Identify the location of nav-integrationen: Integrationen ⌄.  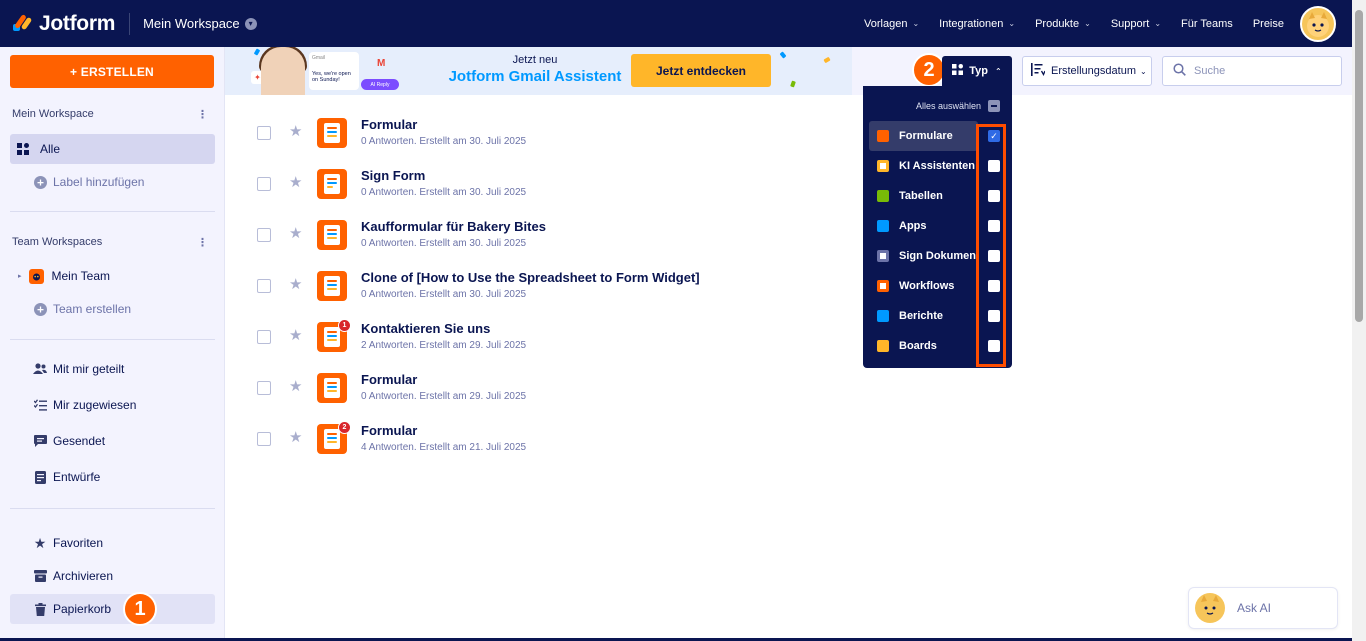
(977, 24).